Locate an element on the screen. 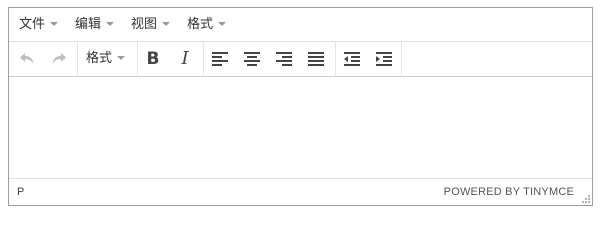  align-left-icon is located at coordinates (220, 59).